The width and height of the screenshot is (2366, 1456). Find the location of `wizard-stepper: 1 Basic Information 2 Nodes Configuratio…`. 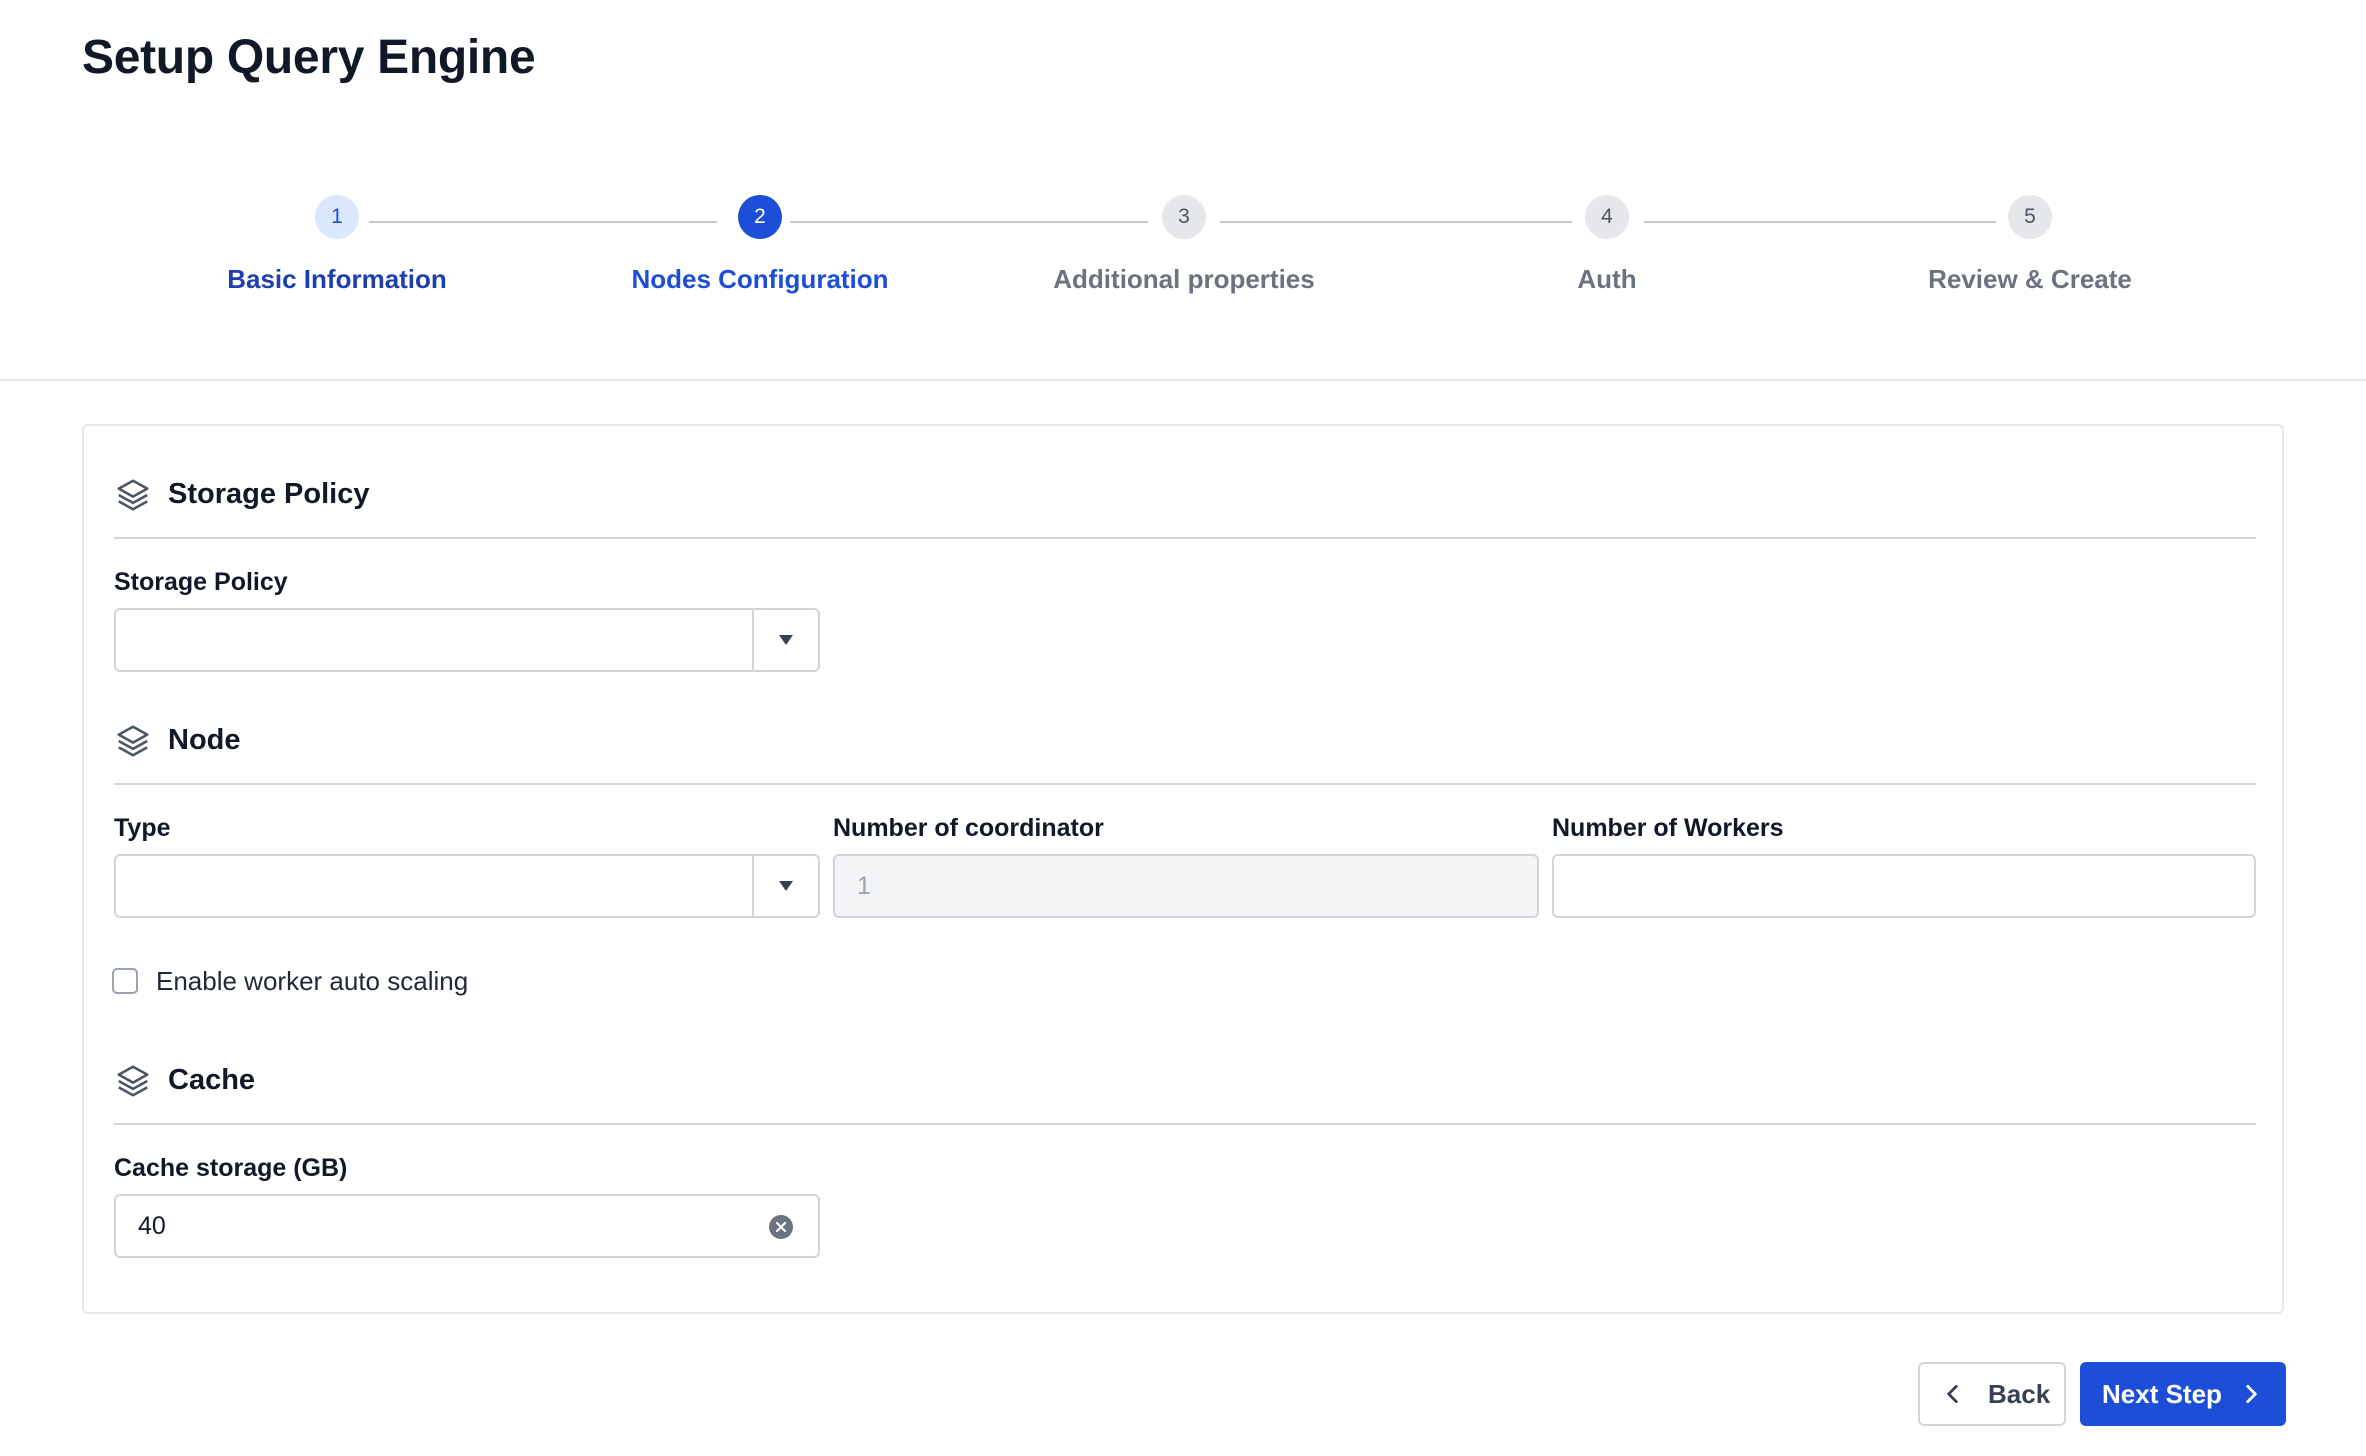

wizard-stepper: 1 Basic Information 2 Nodes Configuratio… is located at coordinates (1183, 255).